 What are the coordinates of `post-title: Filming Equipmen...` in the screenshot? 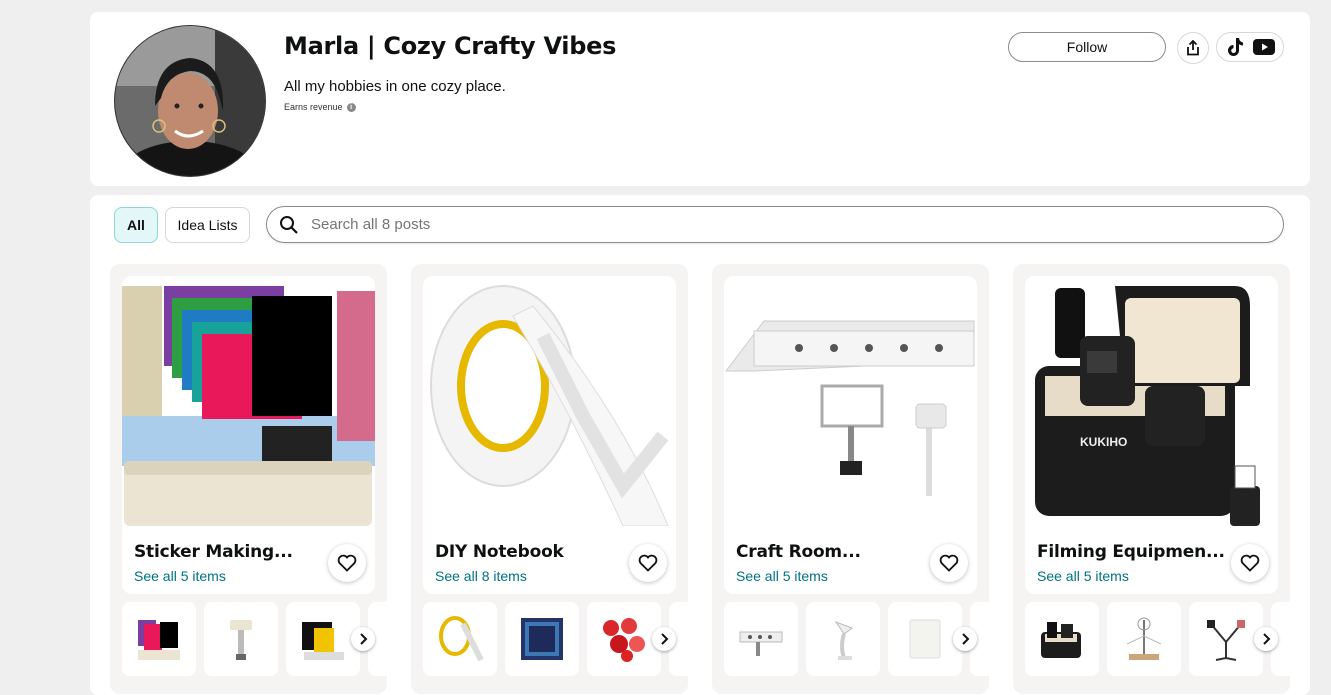 It's located at (1131, 552).